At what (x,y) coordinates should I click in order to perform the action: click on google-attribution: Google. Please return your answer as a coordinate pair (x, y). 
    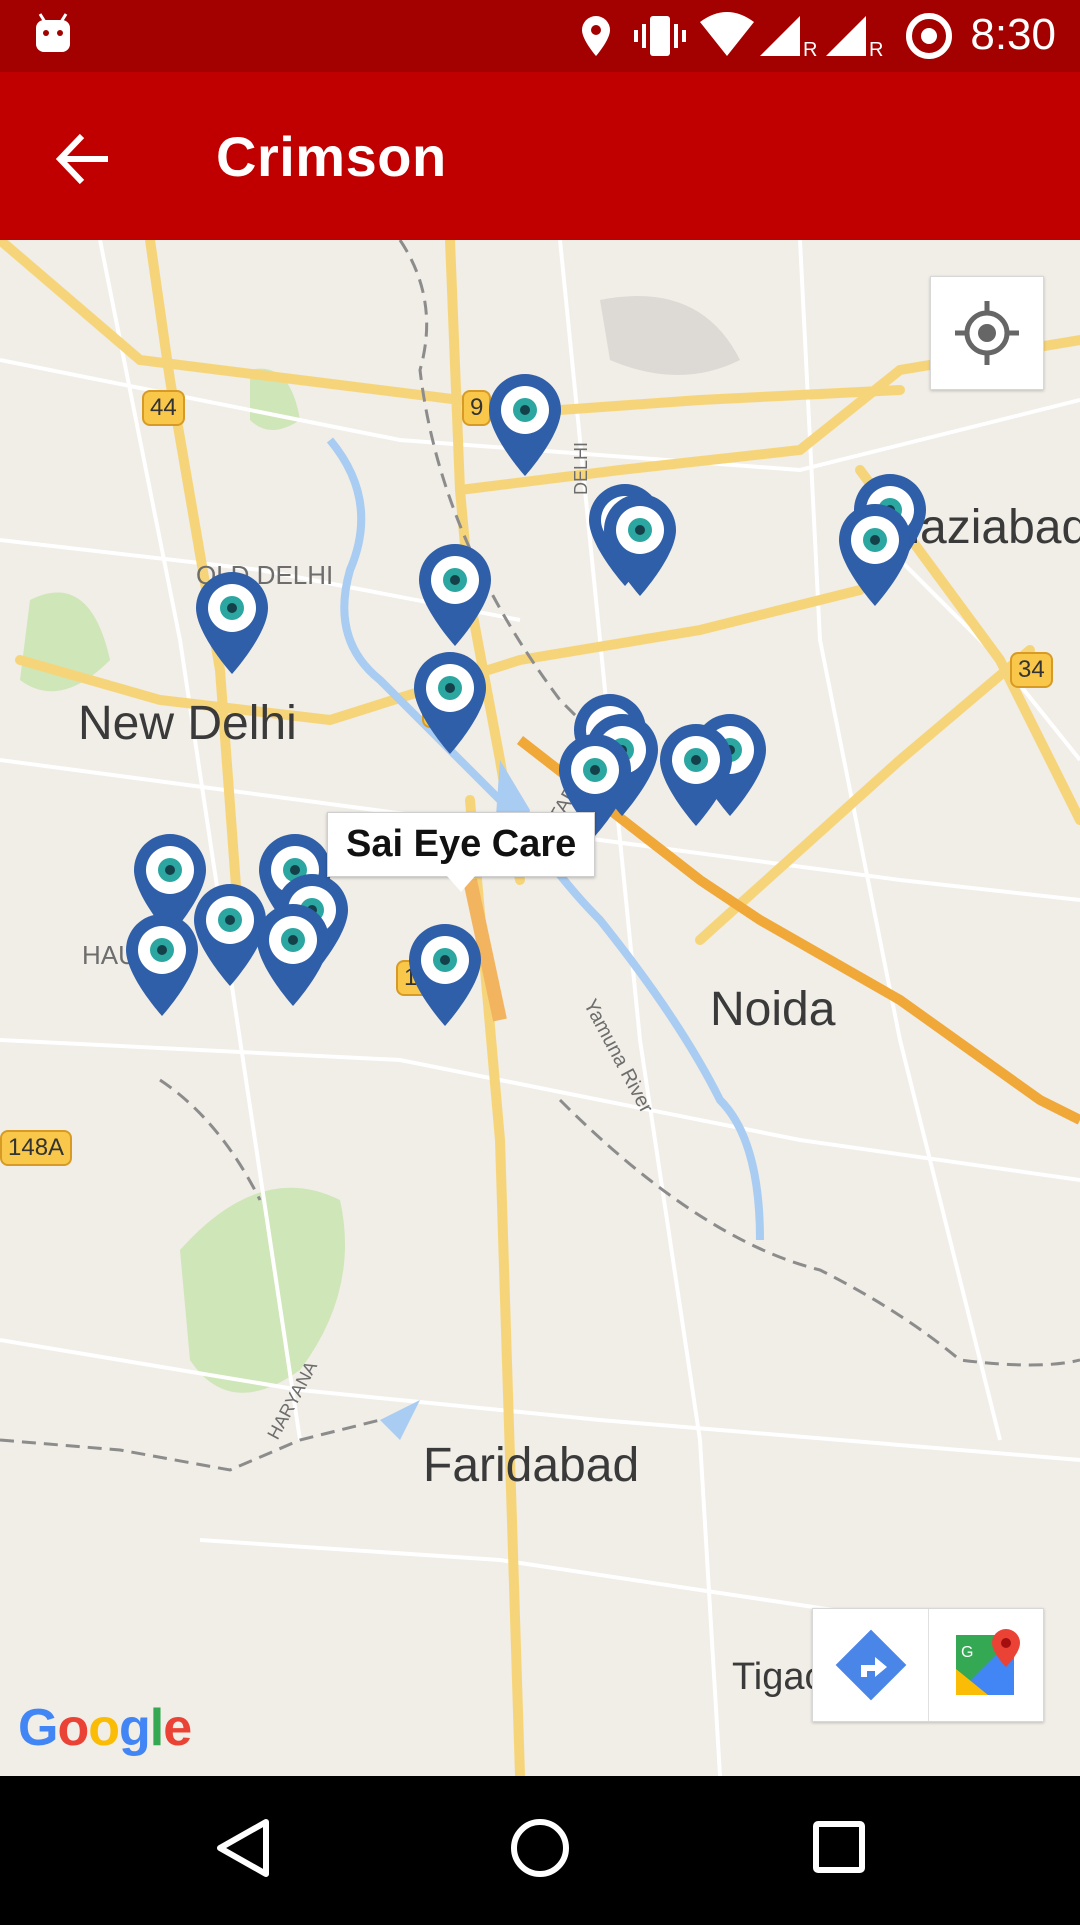
    Looking at the image, I should click on (105, 1728).